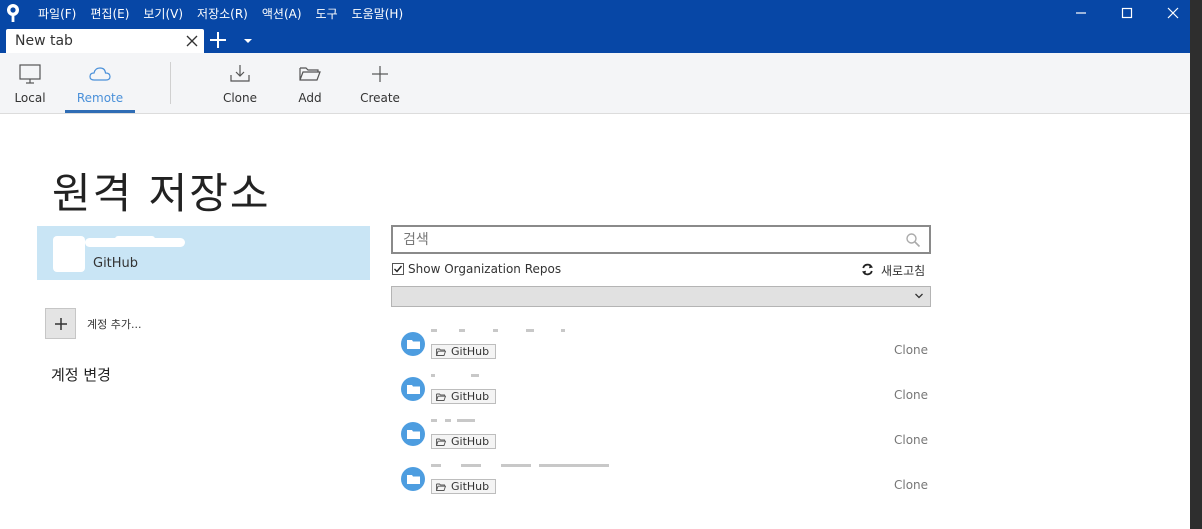  I want to click on show-org-repos-label: Show Organization Repos, so click(484, 269).